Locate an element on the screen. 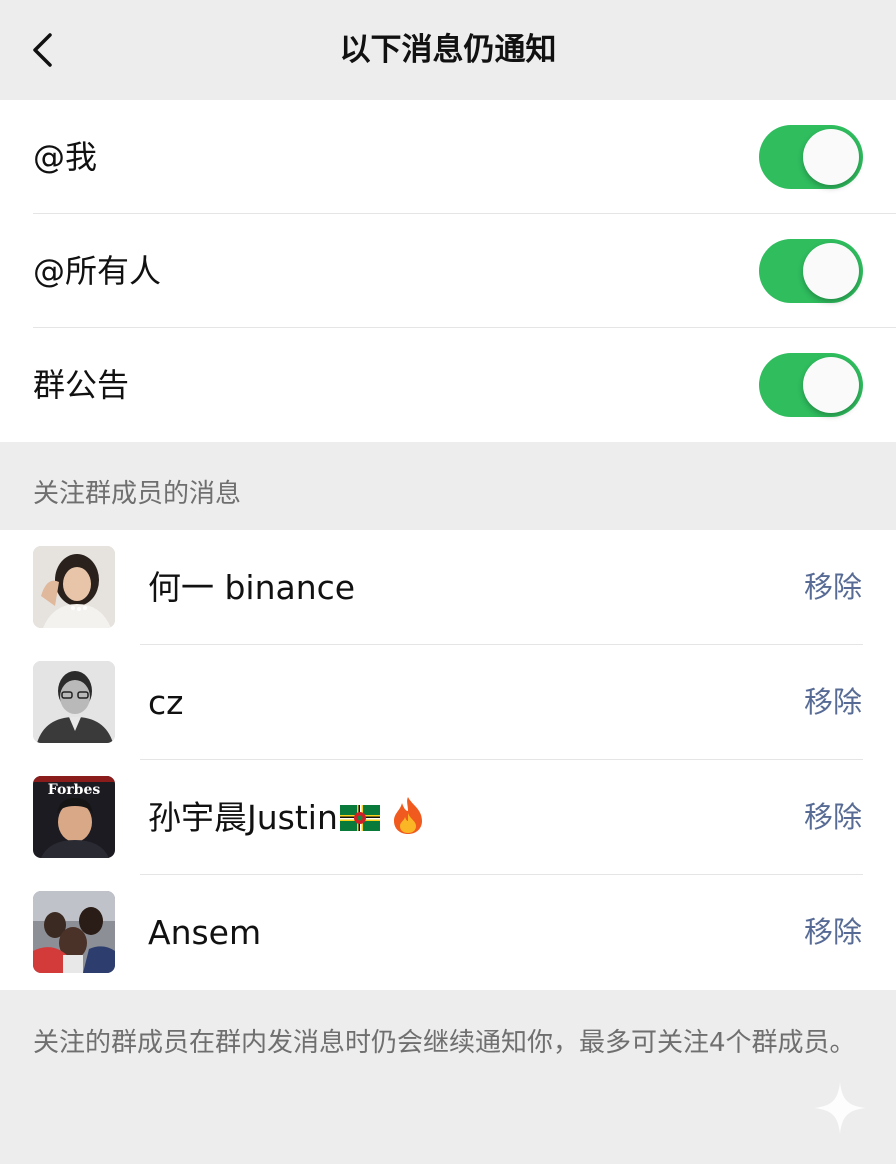 This screenshot has height=1164, width=896. mention-me-toggle is located at coordinates (811, 157).